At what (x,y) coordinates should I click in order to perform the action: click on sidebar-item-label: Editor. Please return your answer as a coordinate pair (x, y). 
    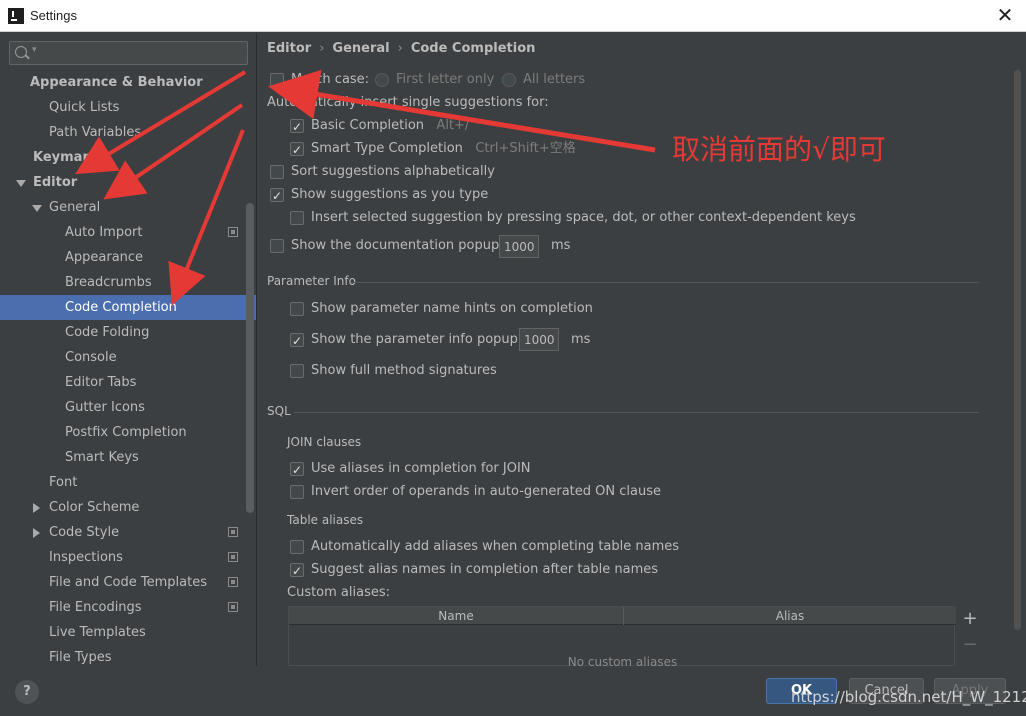
    Looking at the image, I should click on (55, 182).